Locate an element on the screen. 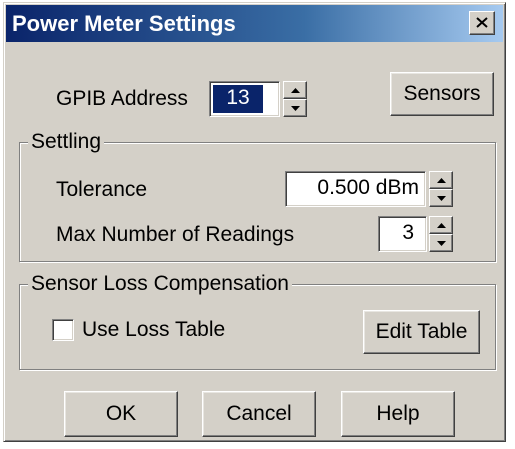 The image size is (515, 449). cancel-button-label: Cancel is located at coordinates (259, 413).